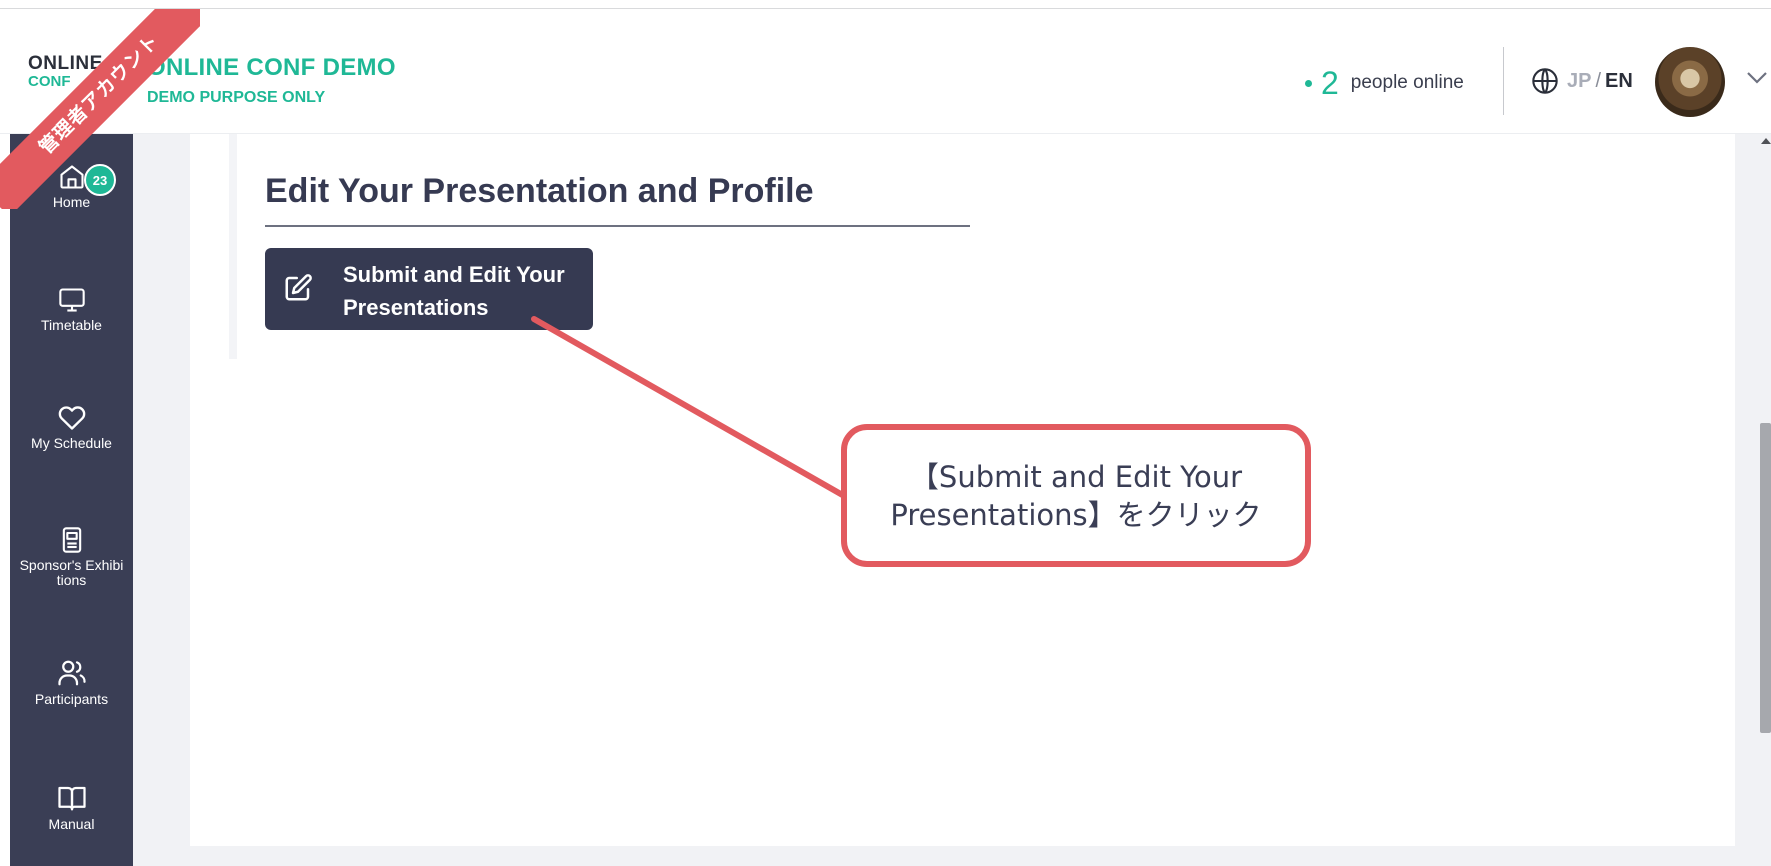  Describe the element at coordinates (463, 291) in the screenshot. I see `submit-button-label: Submit and Edit Your Presentations` at that location.